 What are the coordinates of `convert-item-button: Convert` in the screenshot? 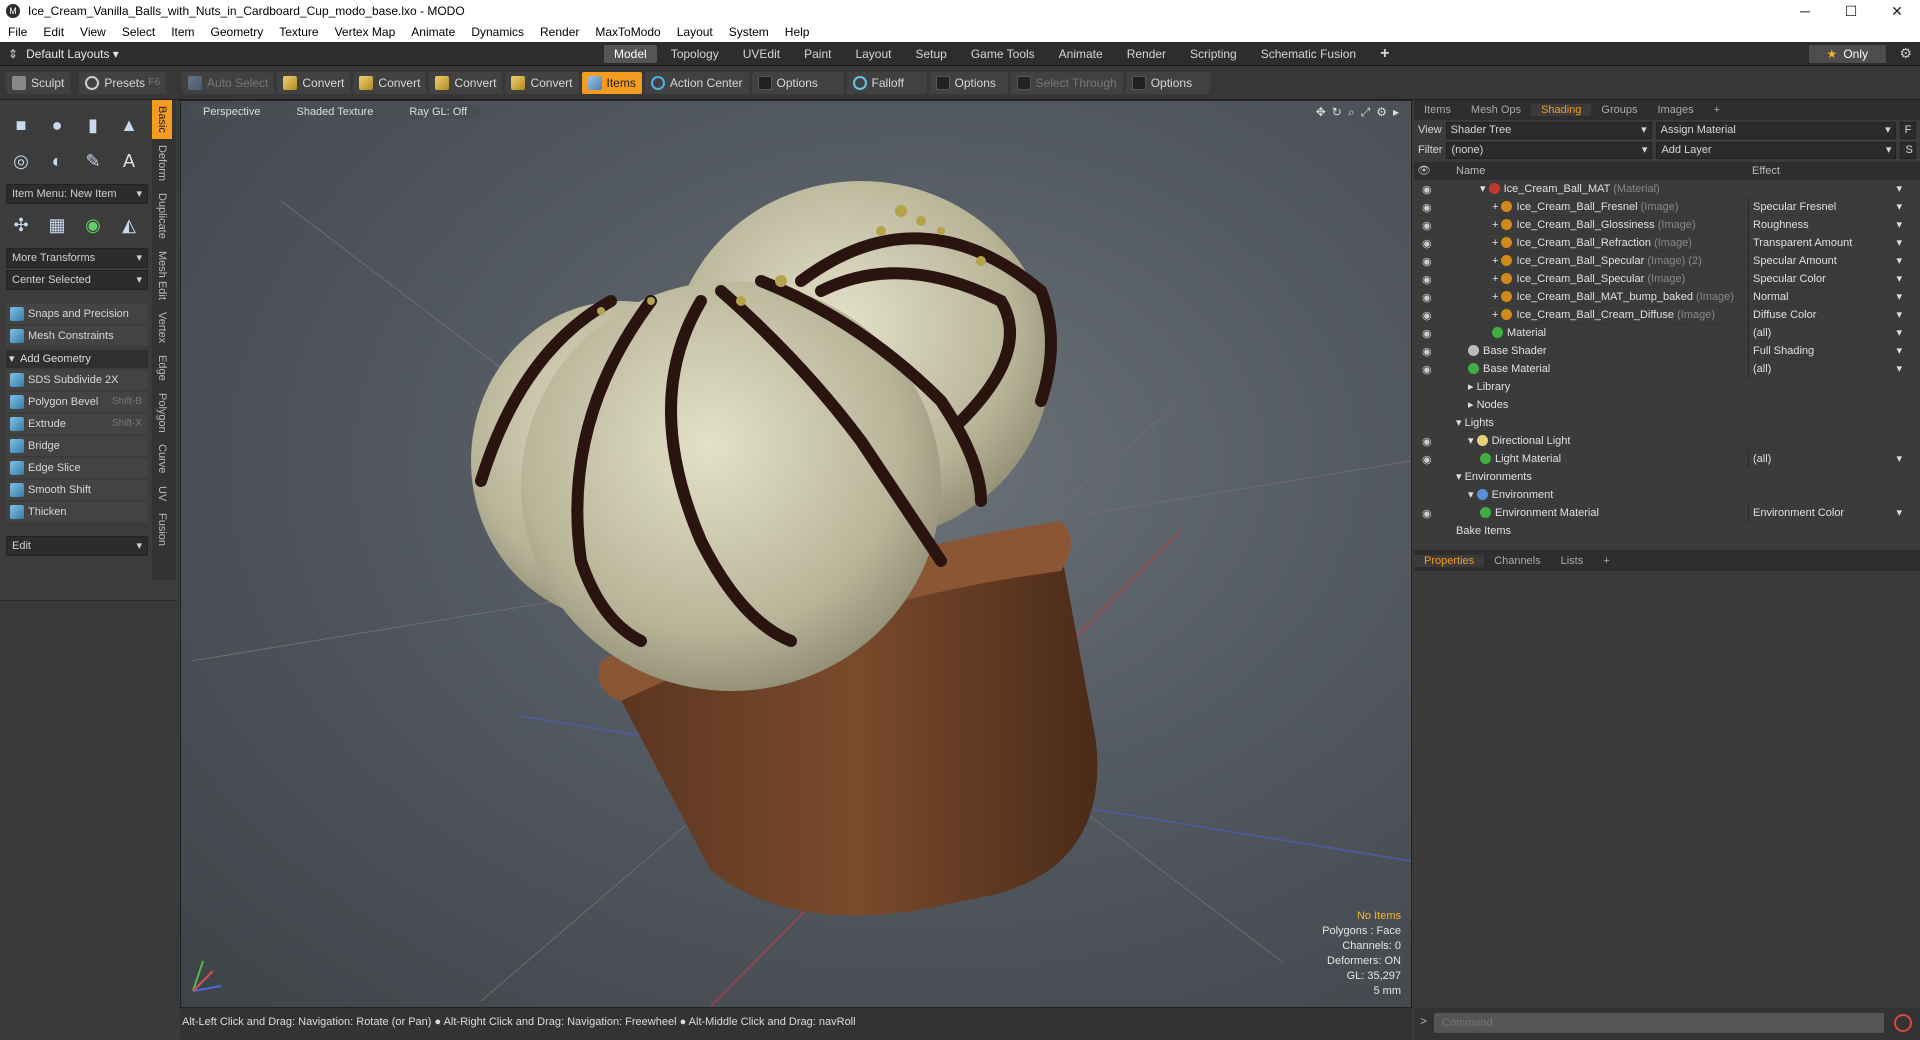 It's located at (542, 82).